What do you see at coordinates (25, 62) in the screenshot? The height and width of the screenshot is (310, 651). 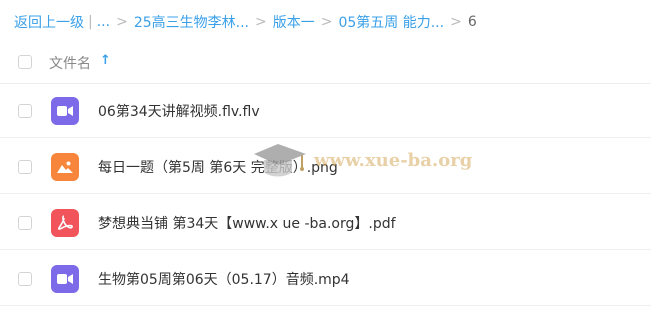 I see `select-all-checkbox` at bounding box center [25, 62].